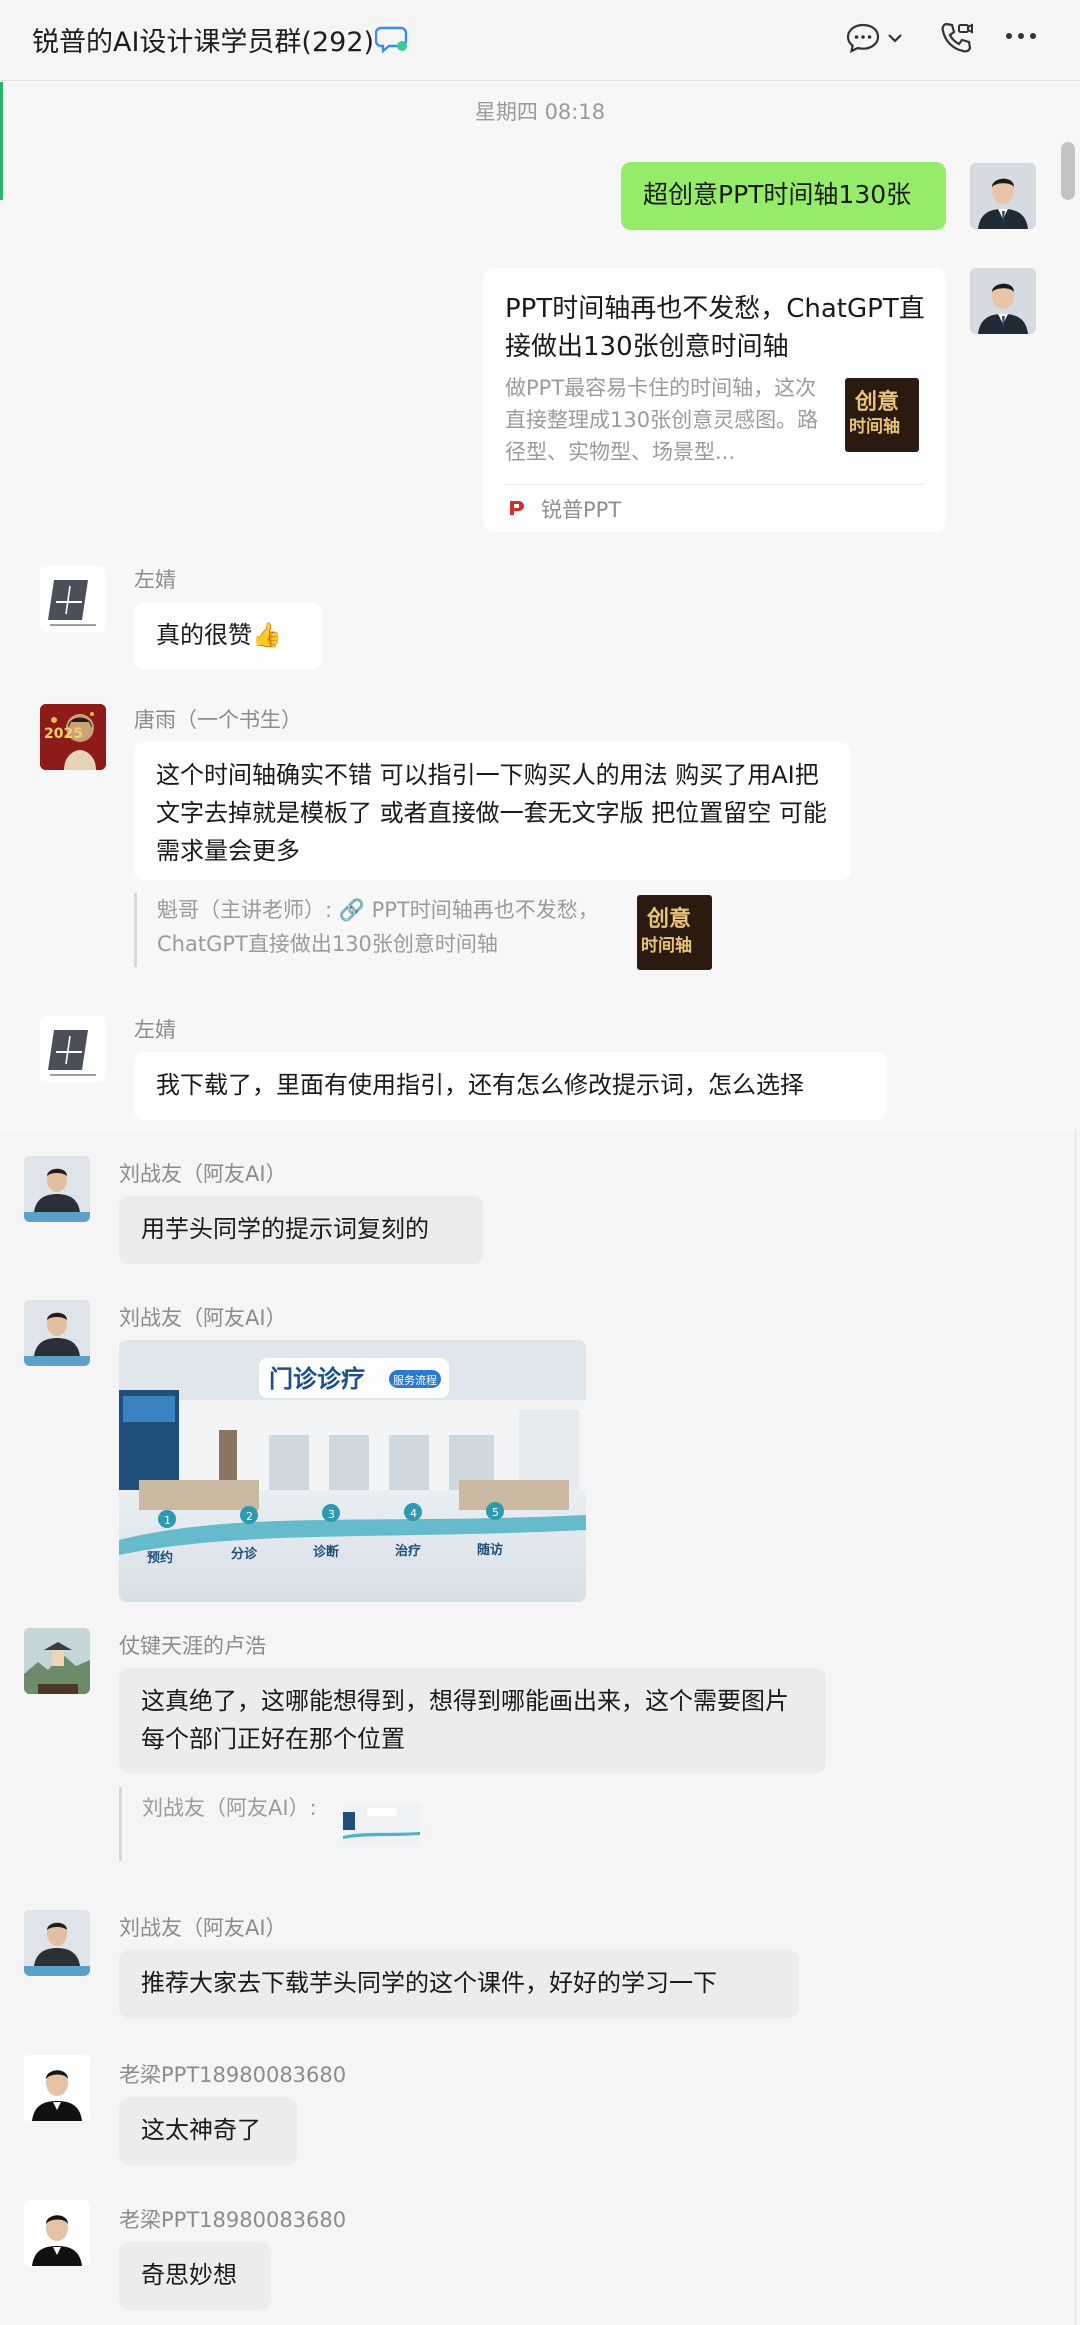  What do you see at coordinates (540, 112) in the screenshot?
I see `message-timestamp: 星期四 08:18` at bounding box center [540, 112].